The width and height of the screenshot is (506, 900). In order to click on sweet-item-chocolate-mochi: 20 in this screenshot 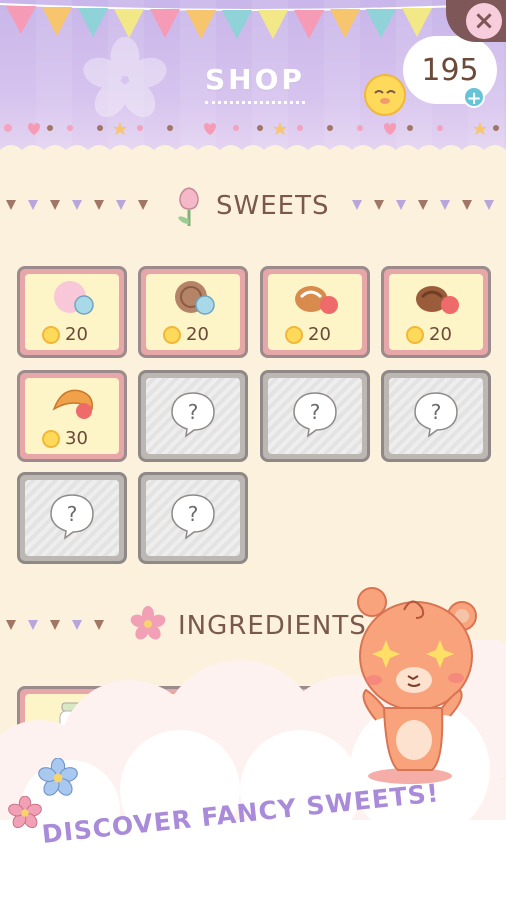, I will do `click(193, 312)`.